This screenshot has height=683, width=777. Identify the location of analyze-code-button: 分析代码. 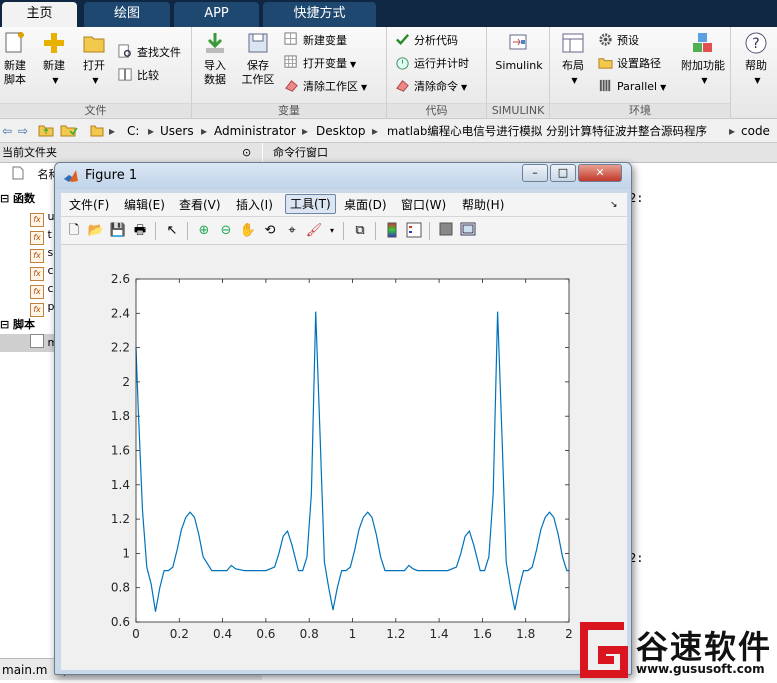
(426, 41).